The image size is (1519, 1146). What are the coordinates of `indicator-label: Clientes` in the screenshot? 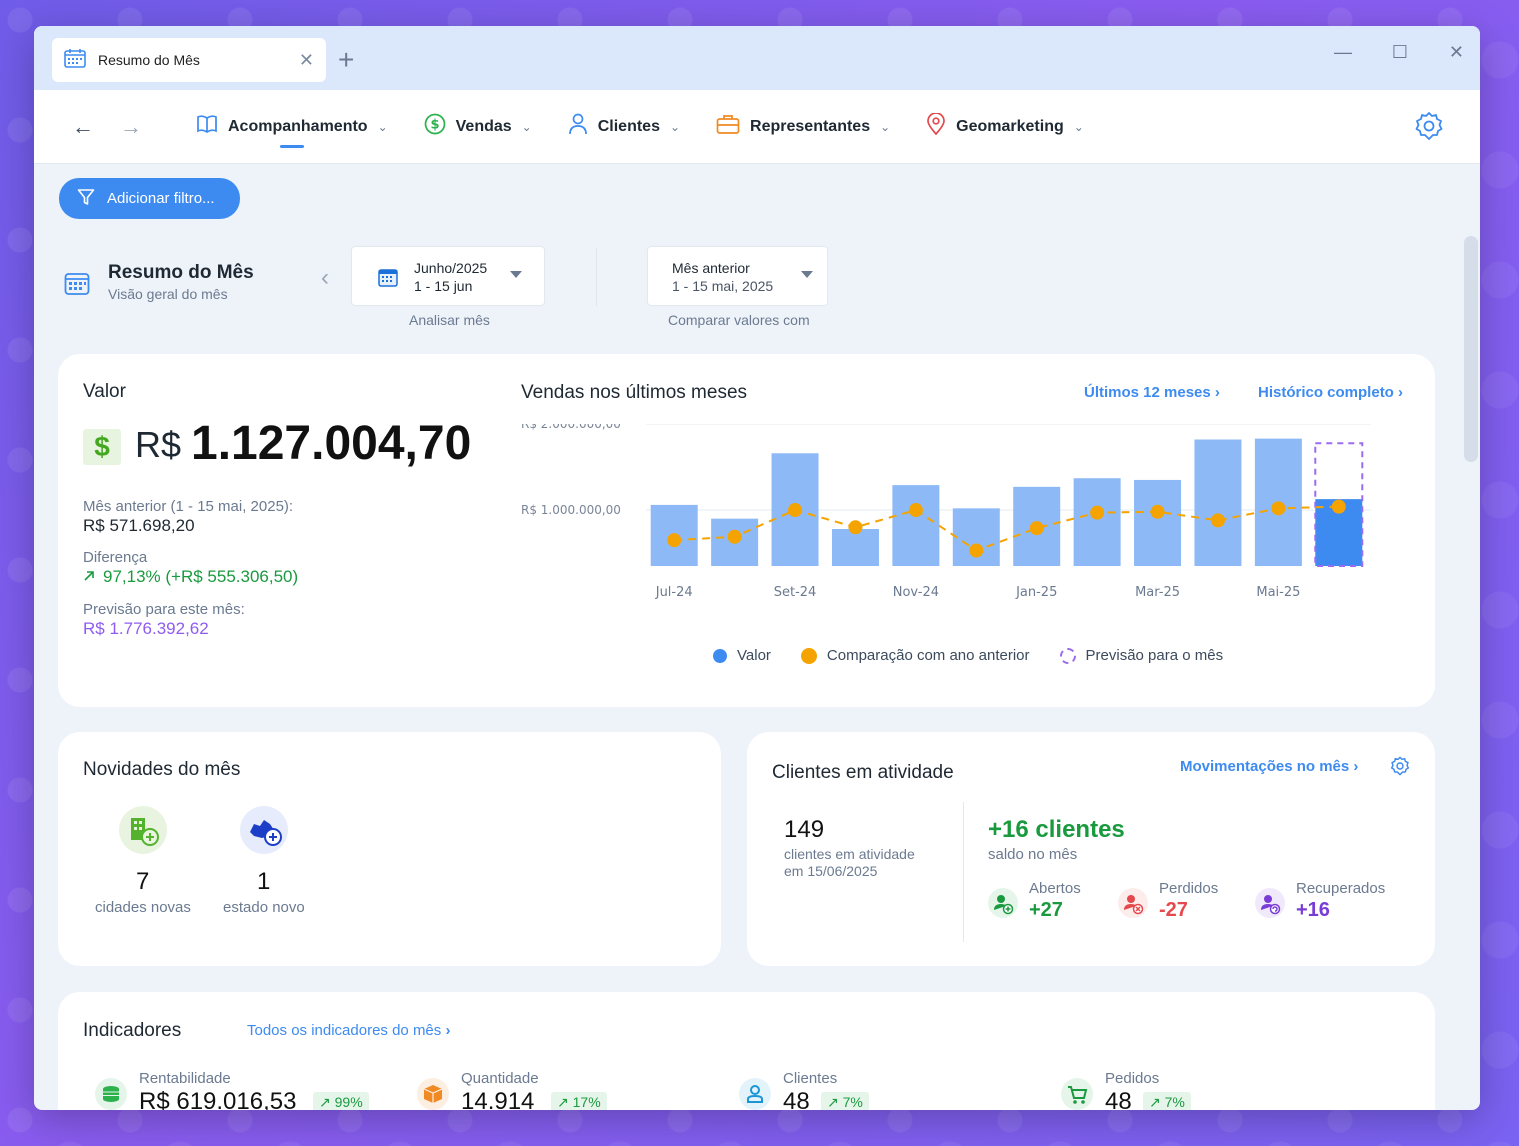 It's located at (810, 1078).